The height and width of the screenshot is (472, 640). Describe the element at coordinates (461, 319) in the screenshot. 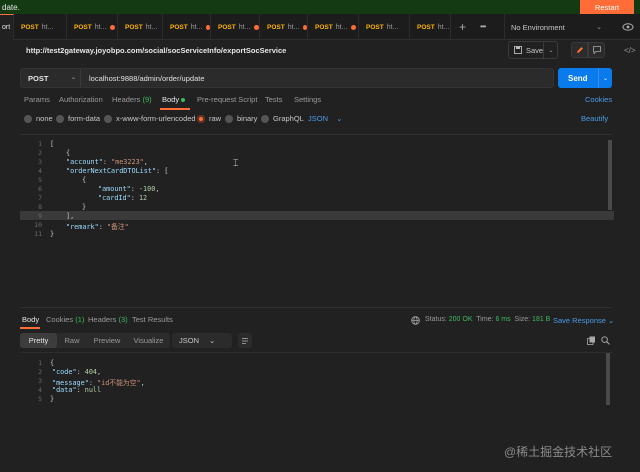

I see `status-value: 200 OK` at that location.